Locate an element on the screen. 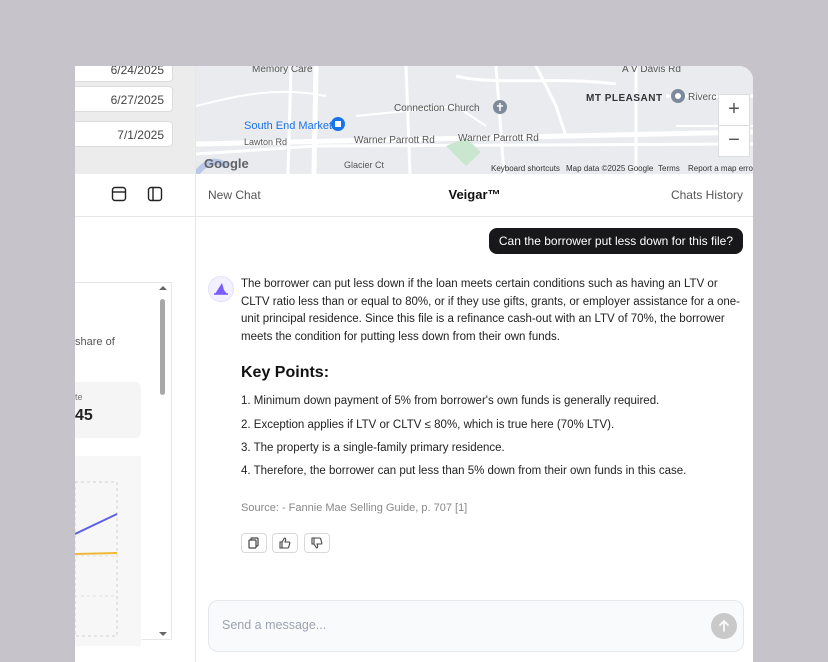  map-label: Glacier Ct is located at coordinates (364, 165).